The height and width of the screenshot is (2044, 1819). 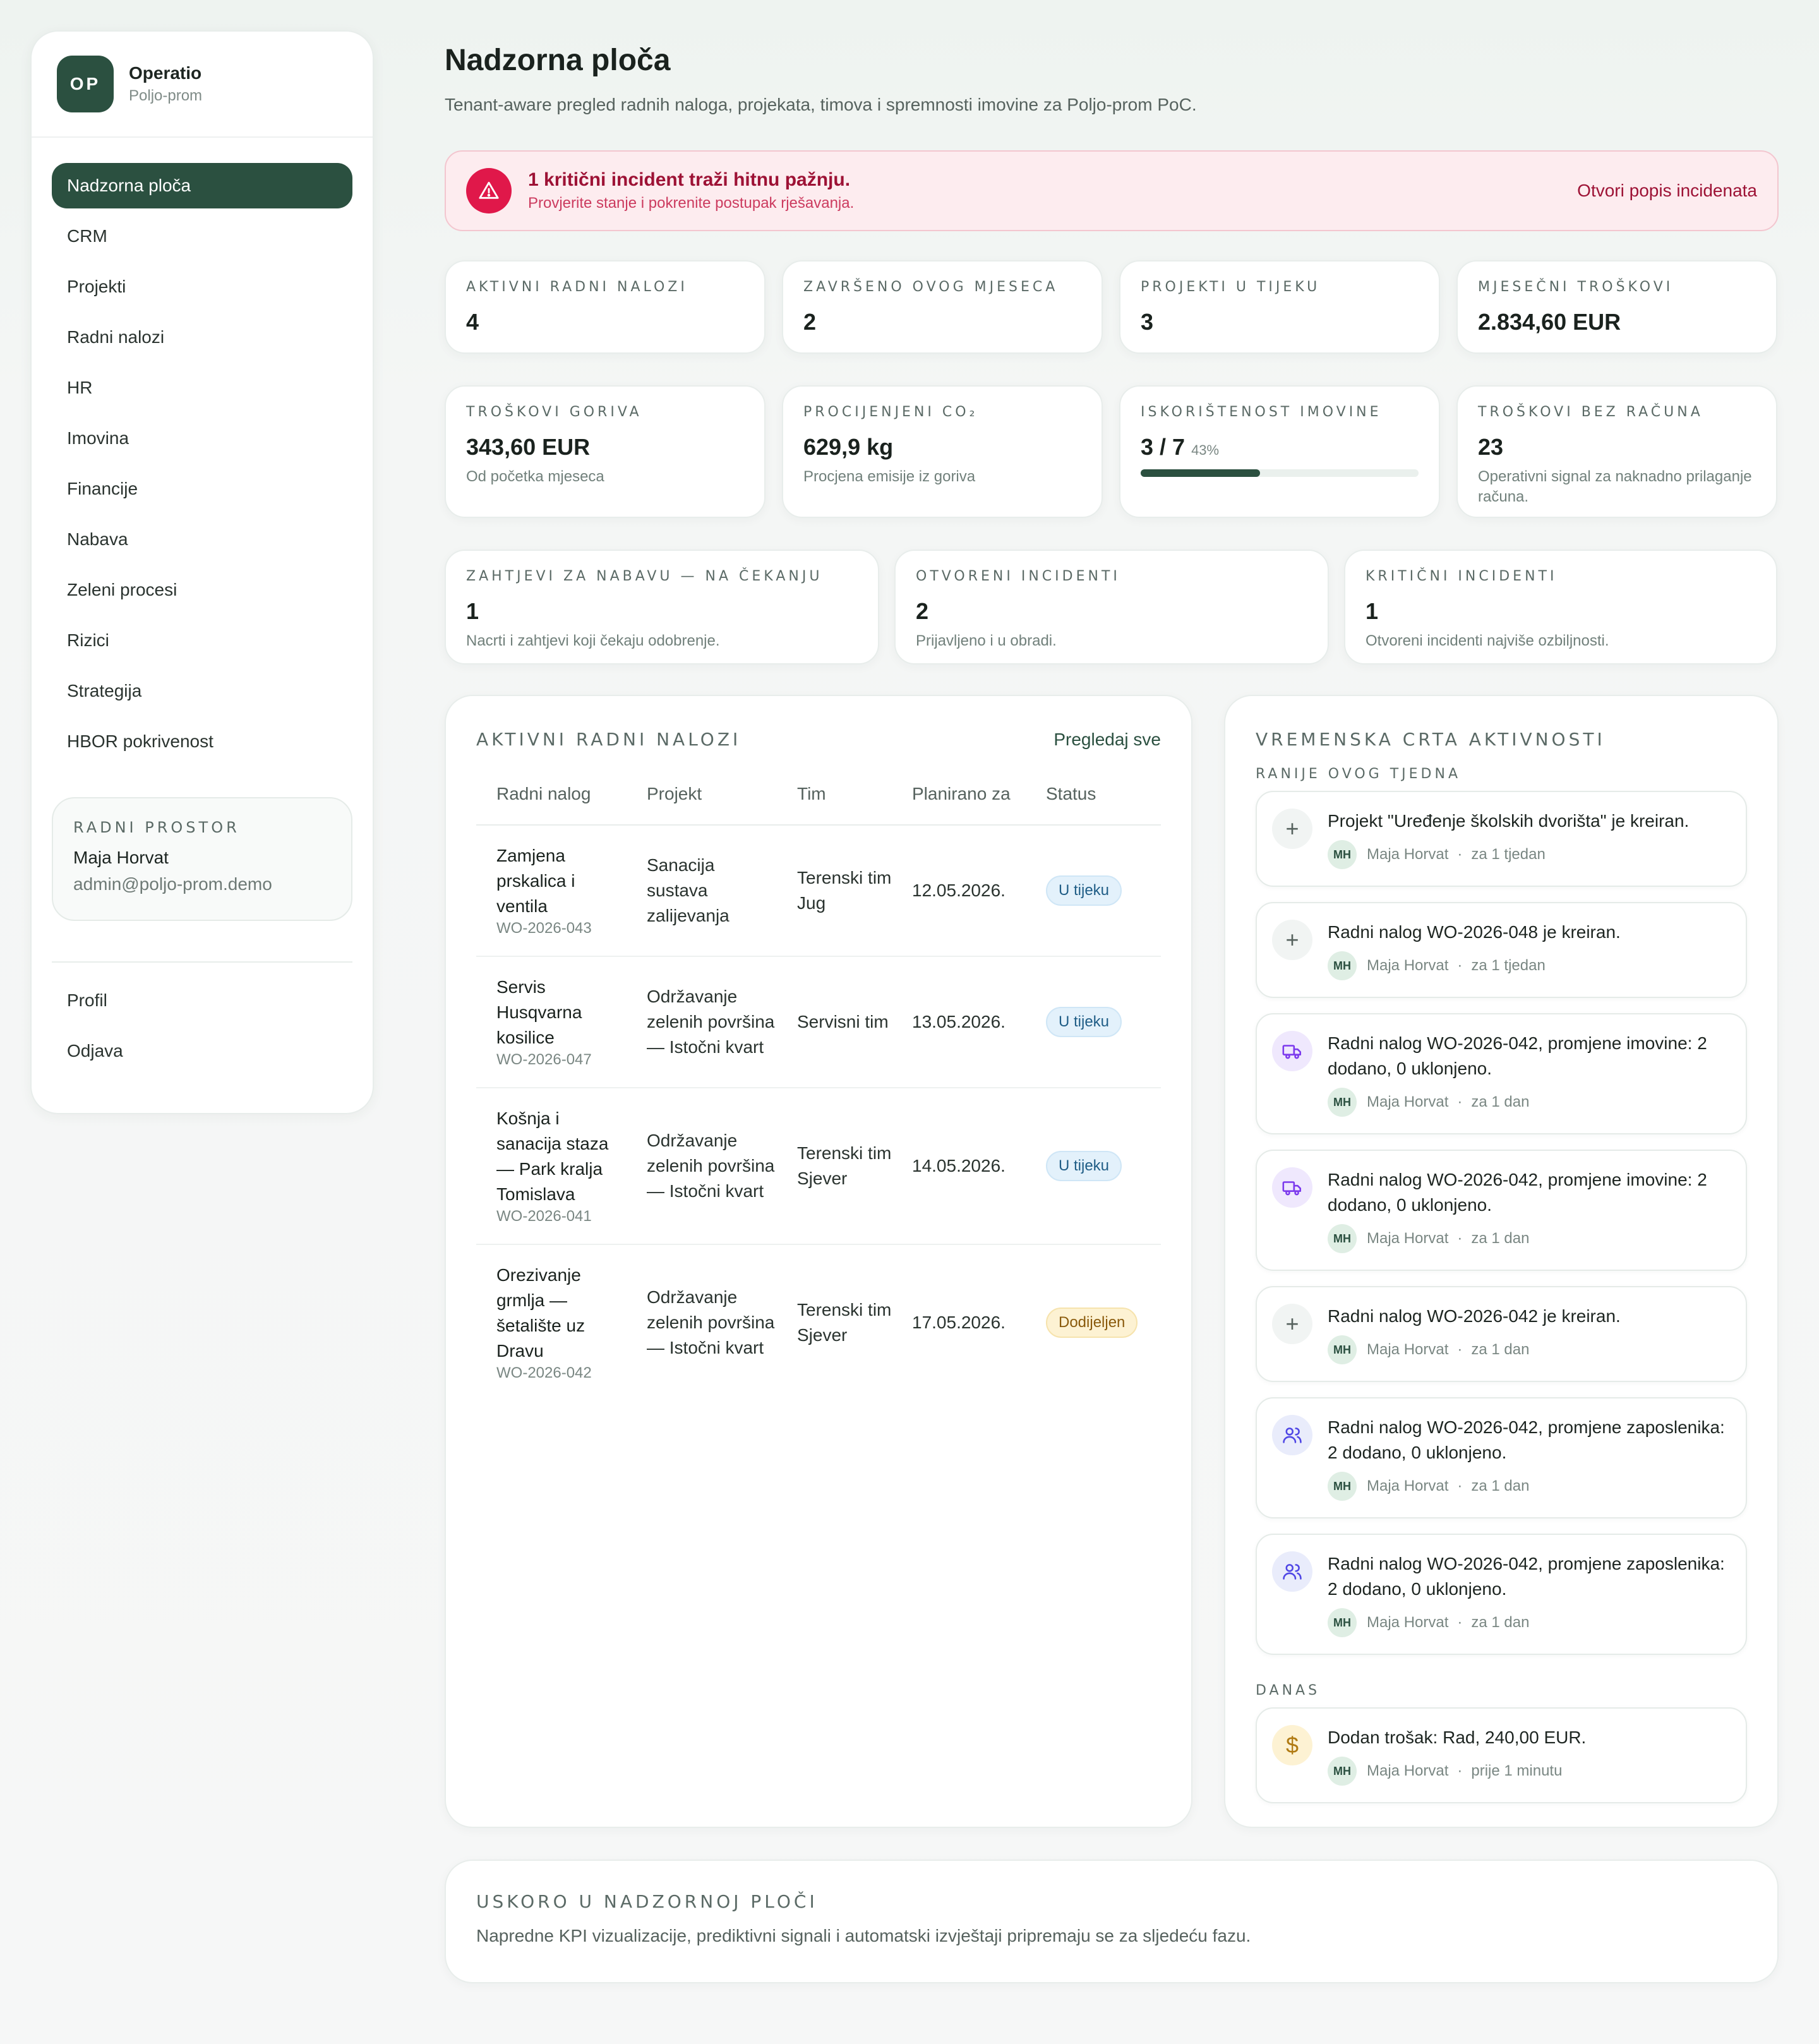 What do you see at coordinates (943, 307) in the screenshot?
I see `stat-card-completed: Završeno ovog mjeseca 2` at bounding box center [943, 307].